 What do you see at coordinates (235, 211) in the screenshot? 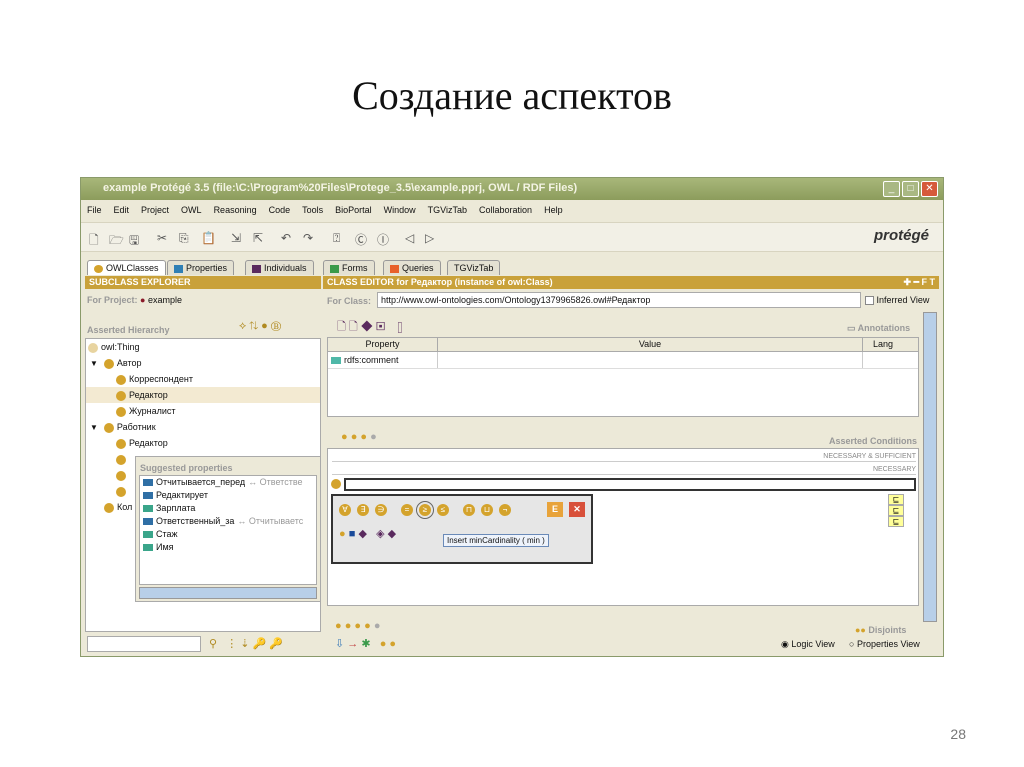
I see `menu-reasoning: Reasoning` at bounding box center [235, 211].